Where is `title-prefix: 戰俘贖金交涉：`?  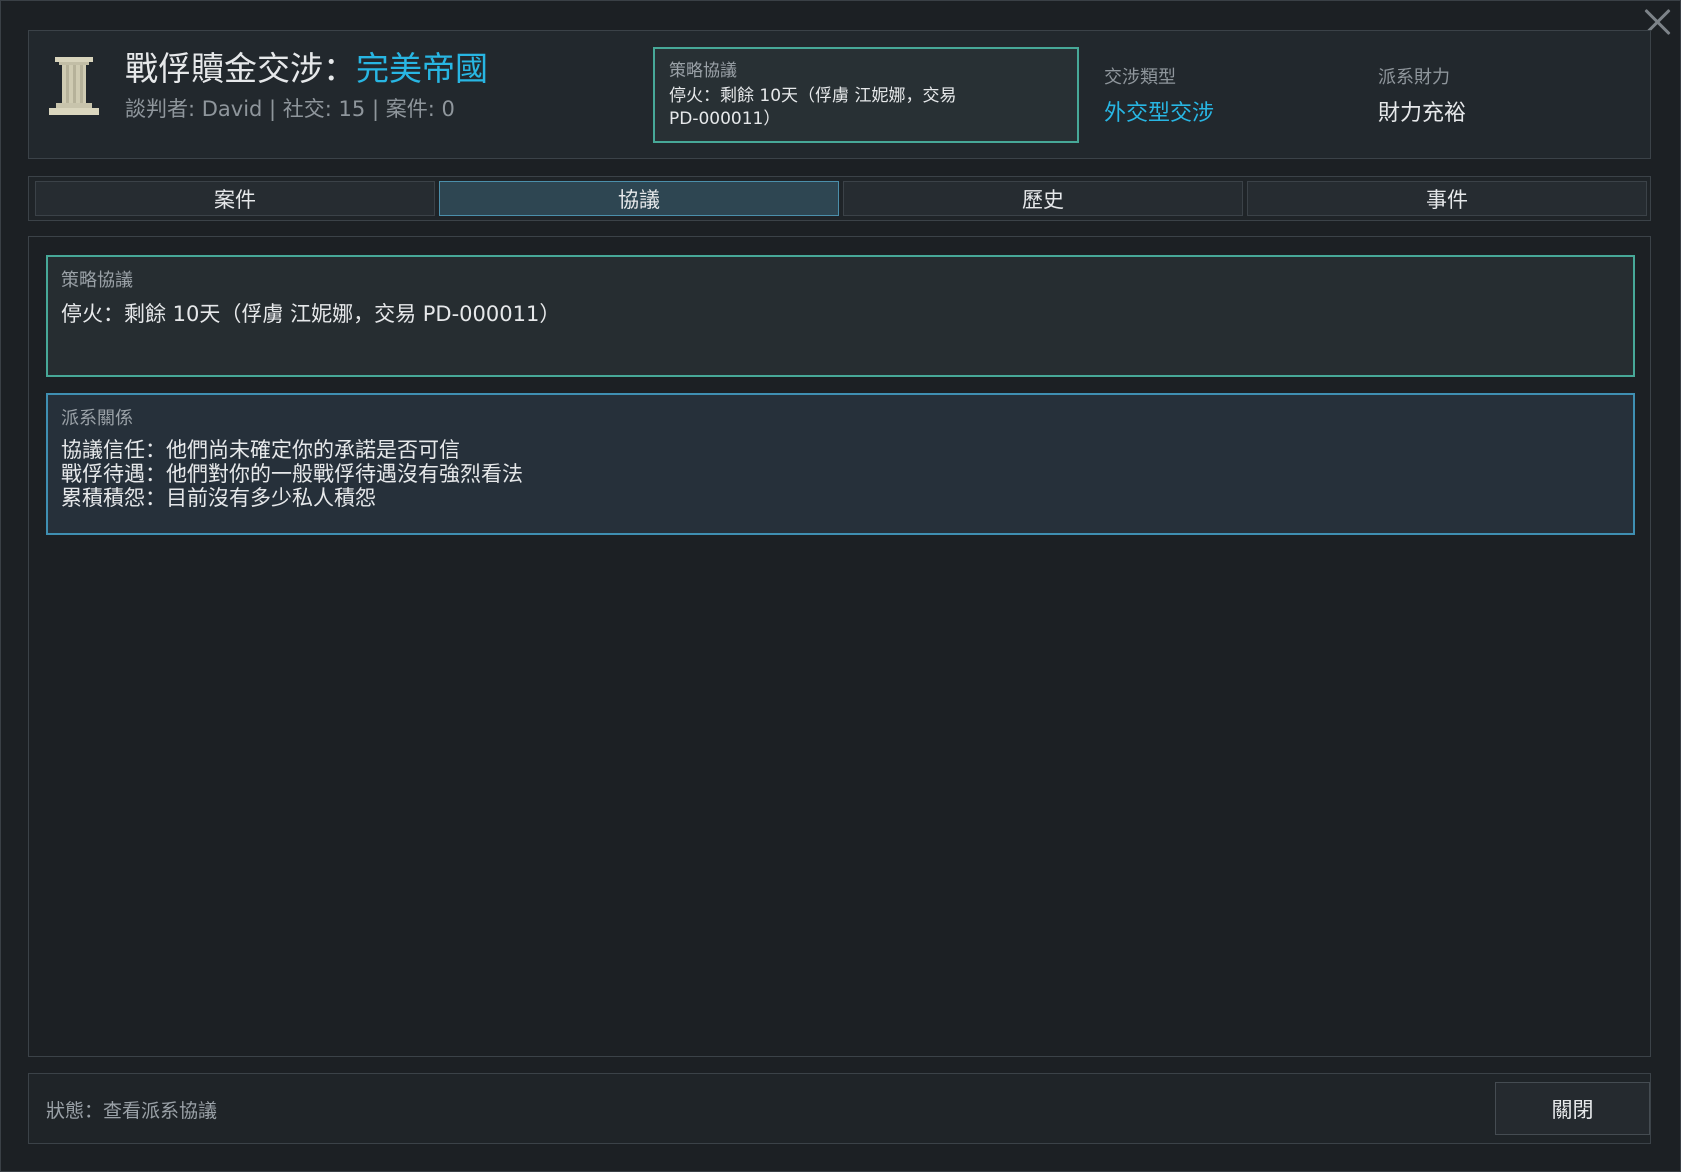
title-prefix: 戰俘贖金交涉： is located at coordinates (240, 68).